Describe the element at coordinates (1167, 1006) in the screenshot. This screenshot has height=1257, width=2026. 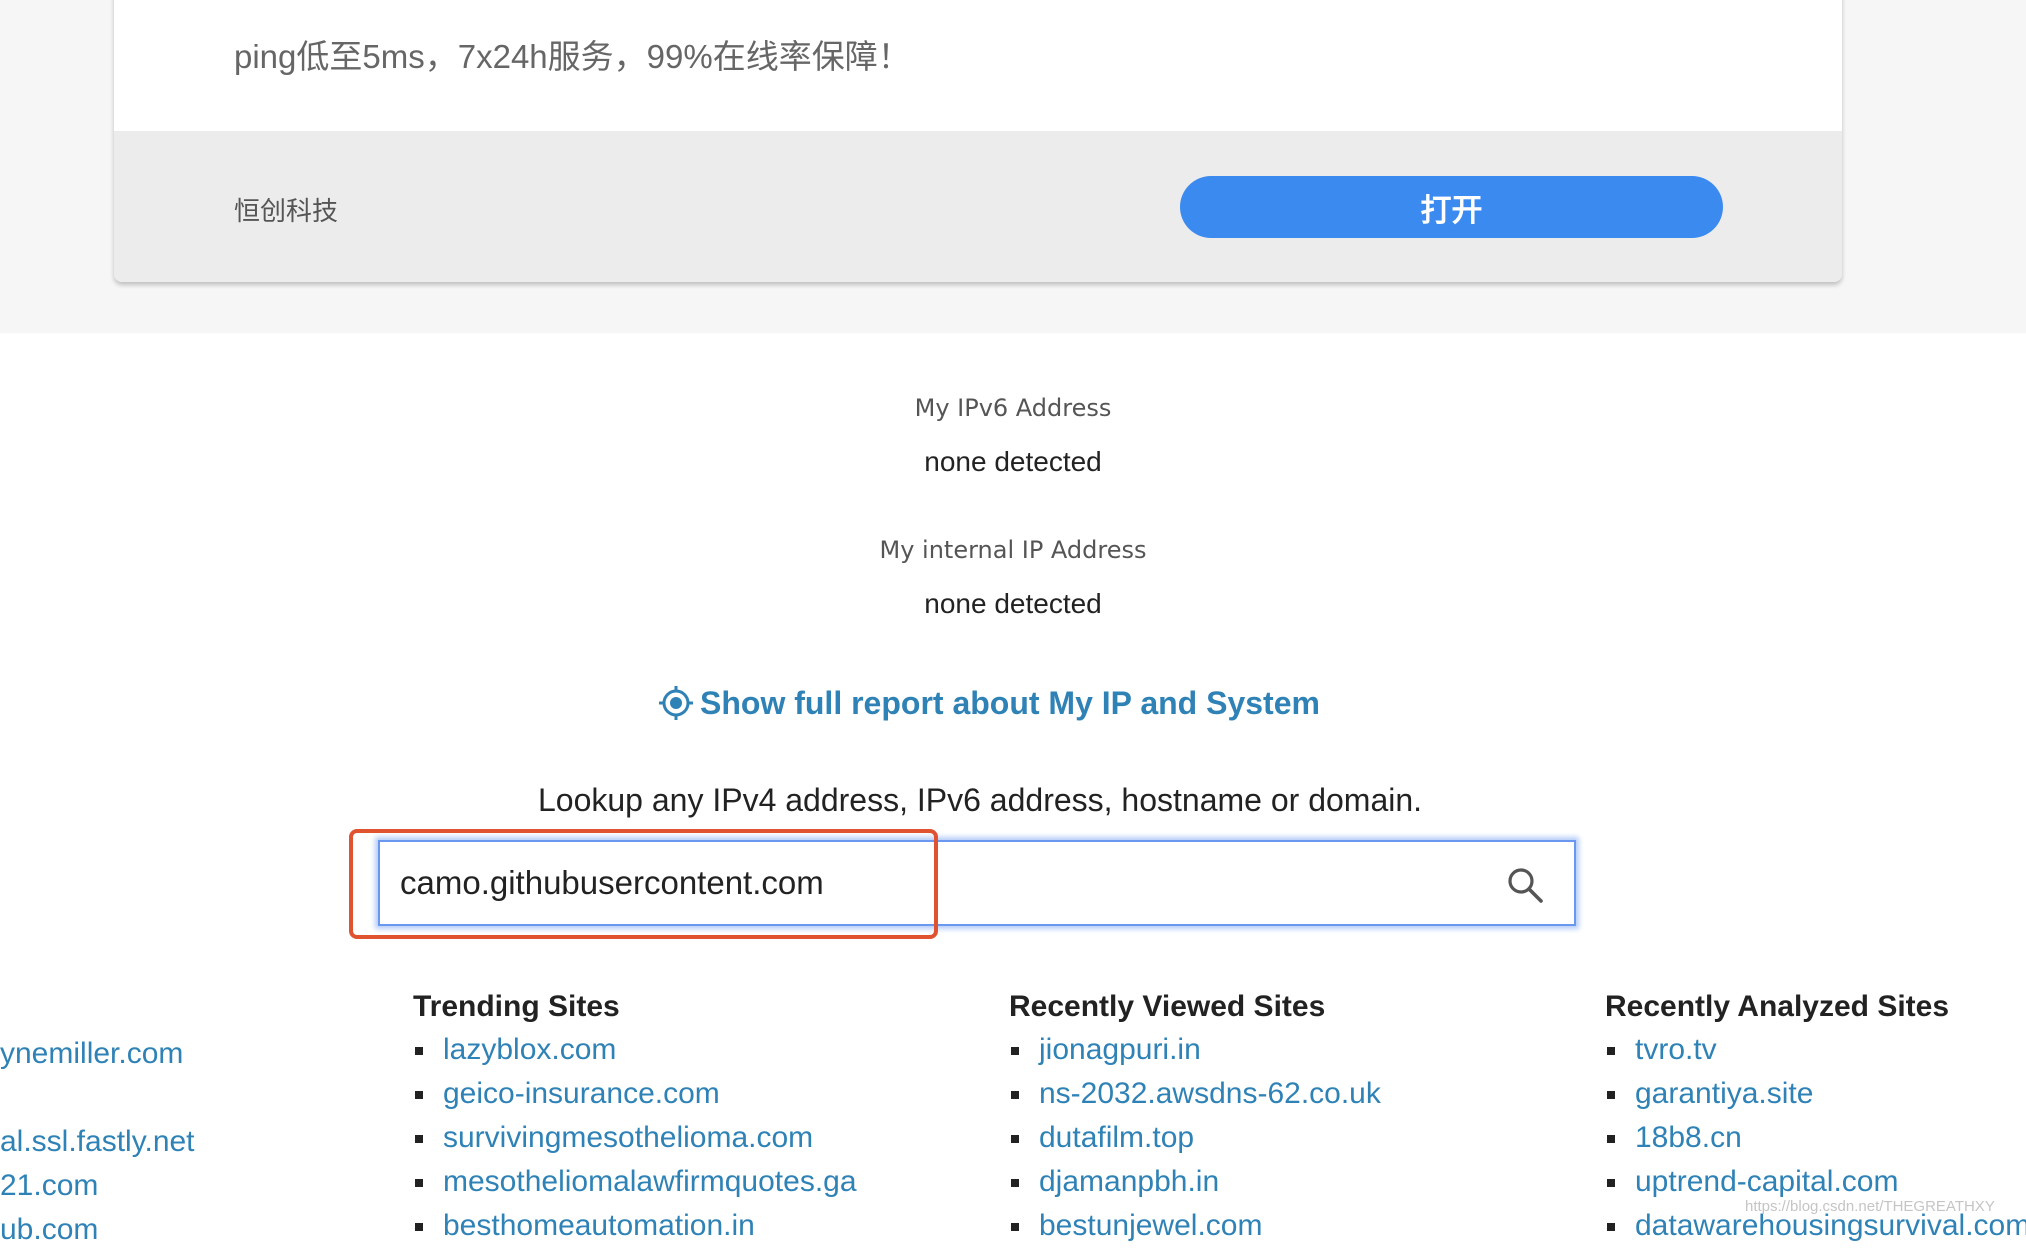
I see `recently-viewed-title: Recently Viewed Sites` at that location.